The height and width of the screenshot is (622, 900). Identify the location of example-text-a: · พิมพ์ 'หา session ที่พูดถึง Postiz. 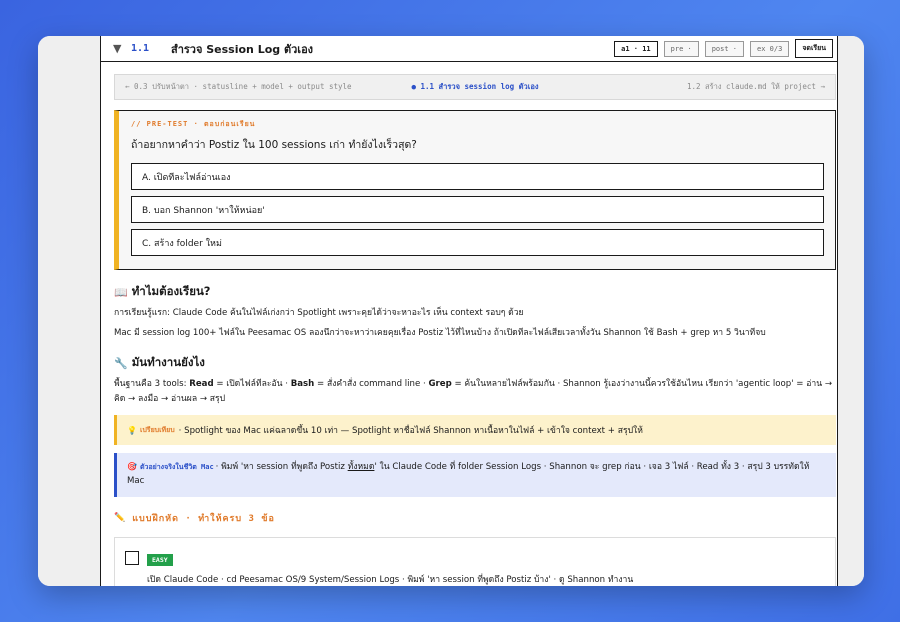
(281, 467).